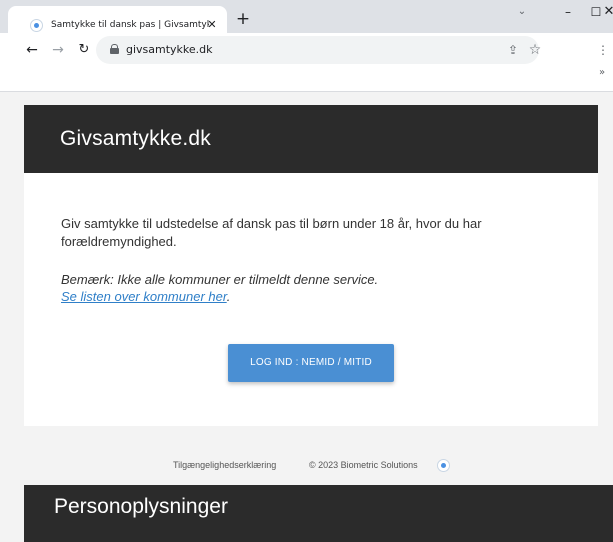  I want to click on new-tab-button: +, so click(243, 19).